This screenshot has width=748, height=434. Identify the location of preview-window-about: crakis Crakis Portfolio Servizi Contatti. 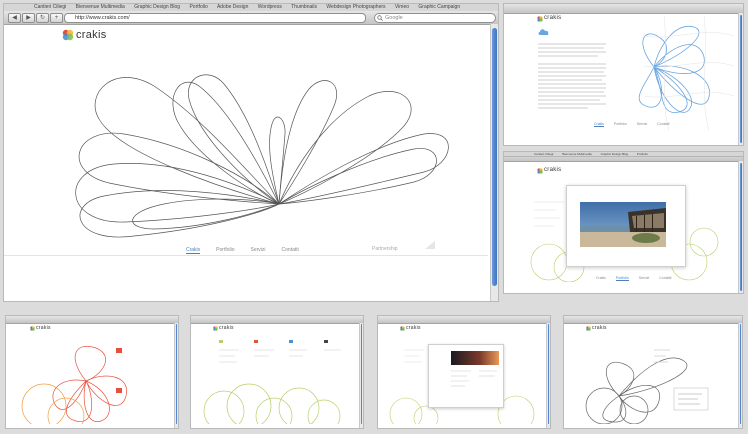
(623, 74).